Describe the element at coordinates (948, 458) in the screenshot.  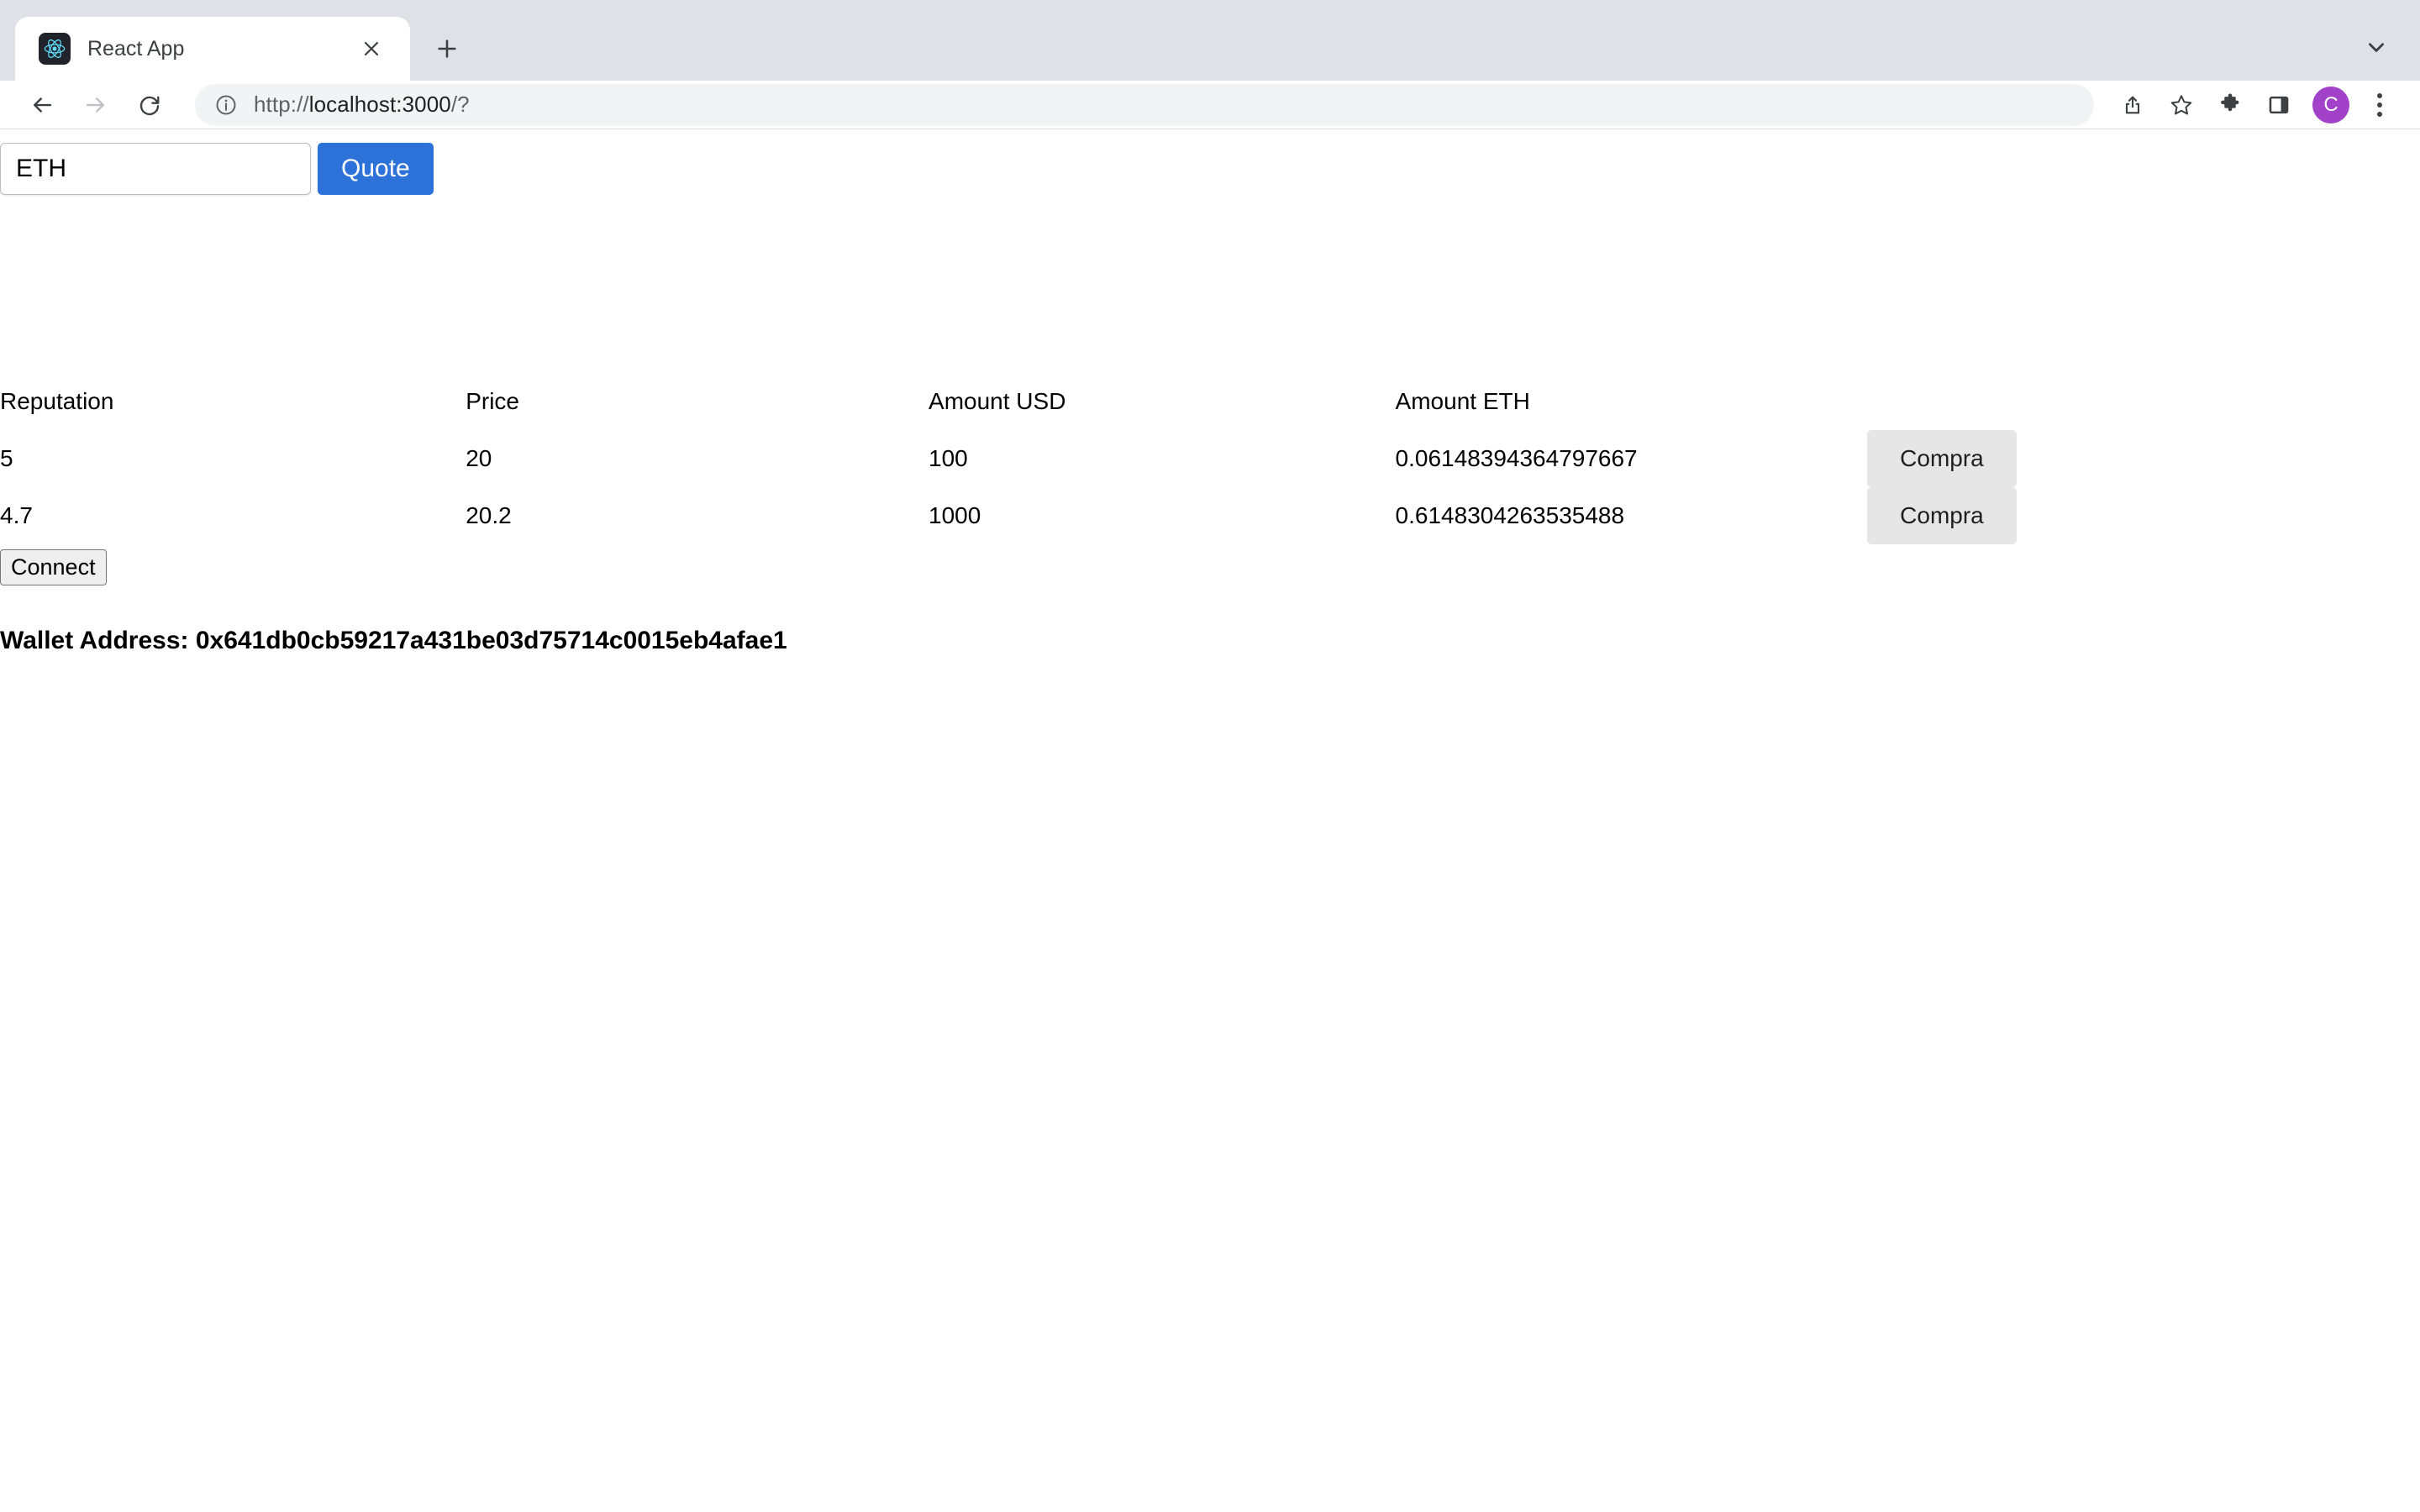
I see `cell-amount-usd: 100` at that location.